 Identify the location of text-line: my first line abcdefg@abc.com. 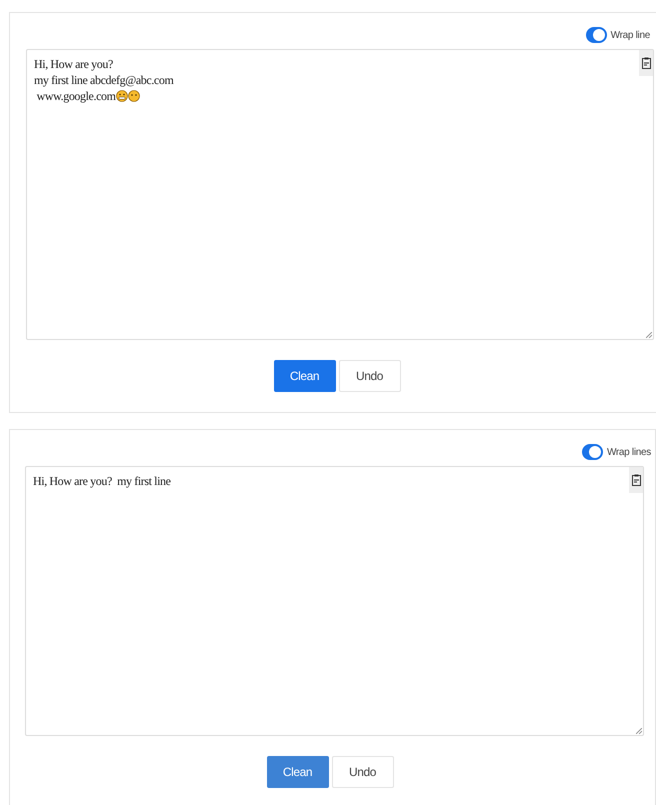
(104, 80).